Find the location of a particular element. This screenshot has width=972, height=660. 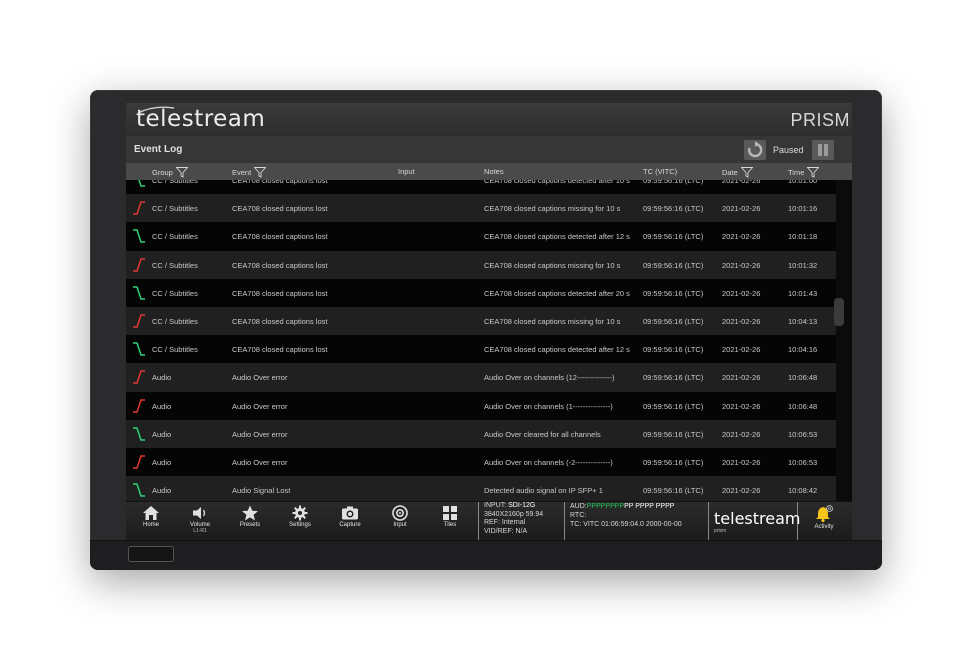

activity-button: 0 Activity is located at coordinates (824, 523).